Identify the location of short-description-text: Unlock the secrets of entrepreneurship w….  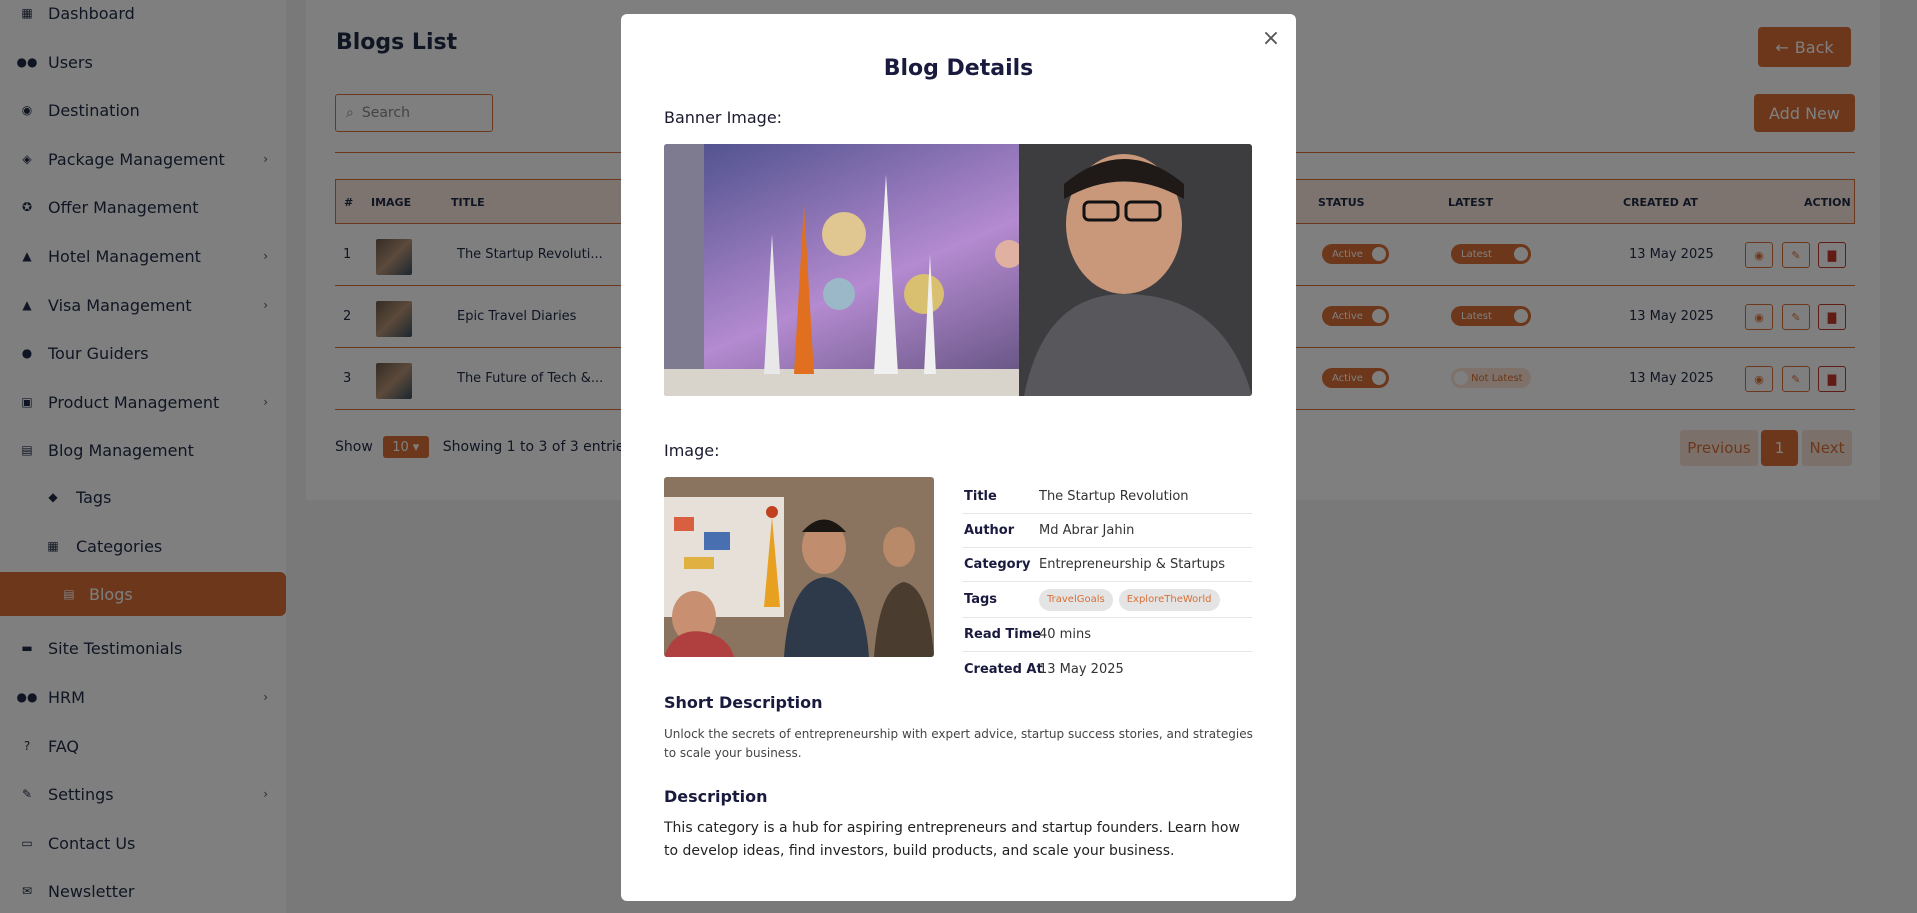
(958, 743).